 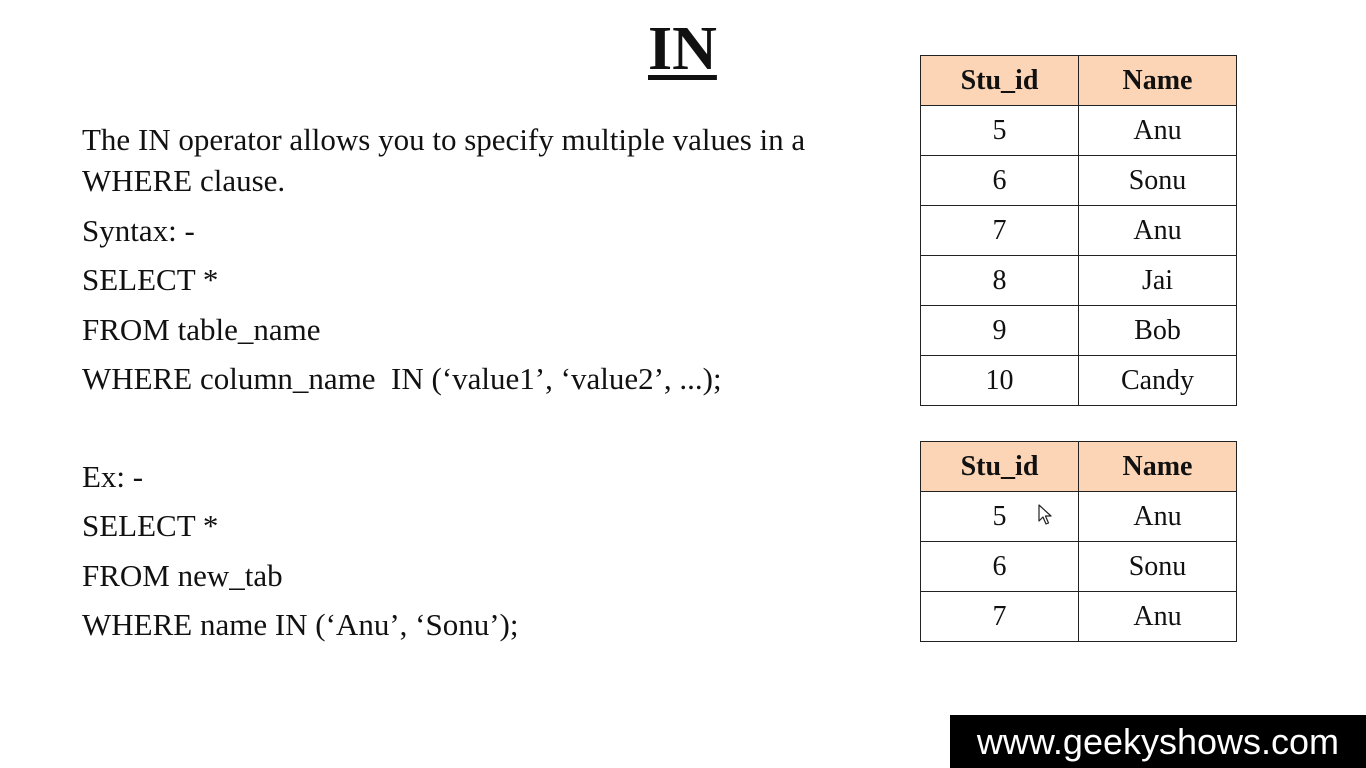 What do you see at coordinates (1157, 280) in the screenshot?
I see `cell-name: Jai` at bounding box center [1157, 280].